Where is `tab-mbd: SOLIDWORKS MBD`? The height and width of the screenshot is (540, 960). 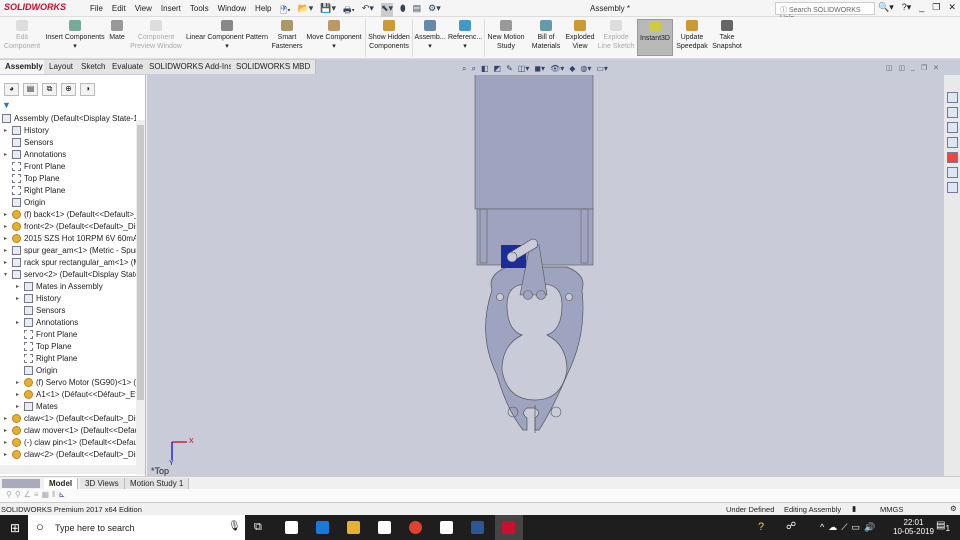 tab-mbd: SOLIDWORKS MBD is located at coordinates (274, 67).